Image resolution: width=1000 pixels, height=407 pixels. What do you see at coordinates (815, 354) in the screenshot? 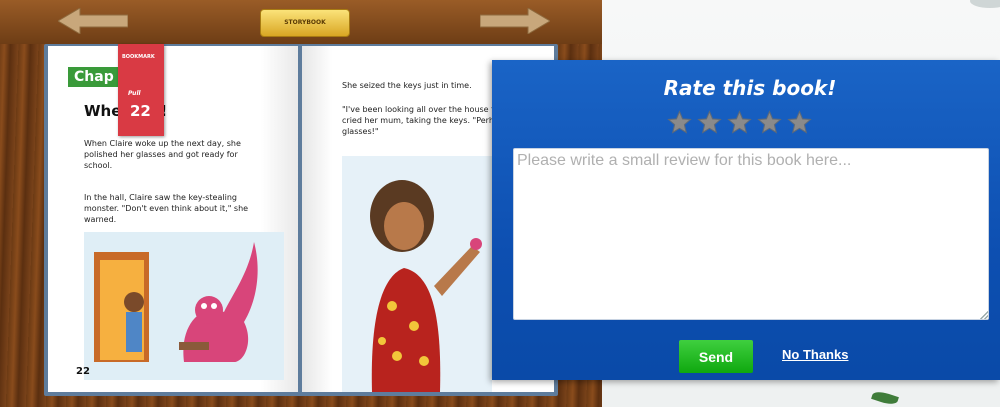
I see `no-thanks-link: No Thanks` at bounding box center [815, 354].